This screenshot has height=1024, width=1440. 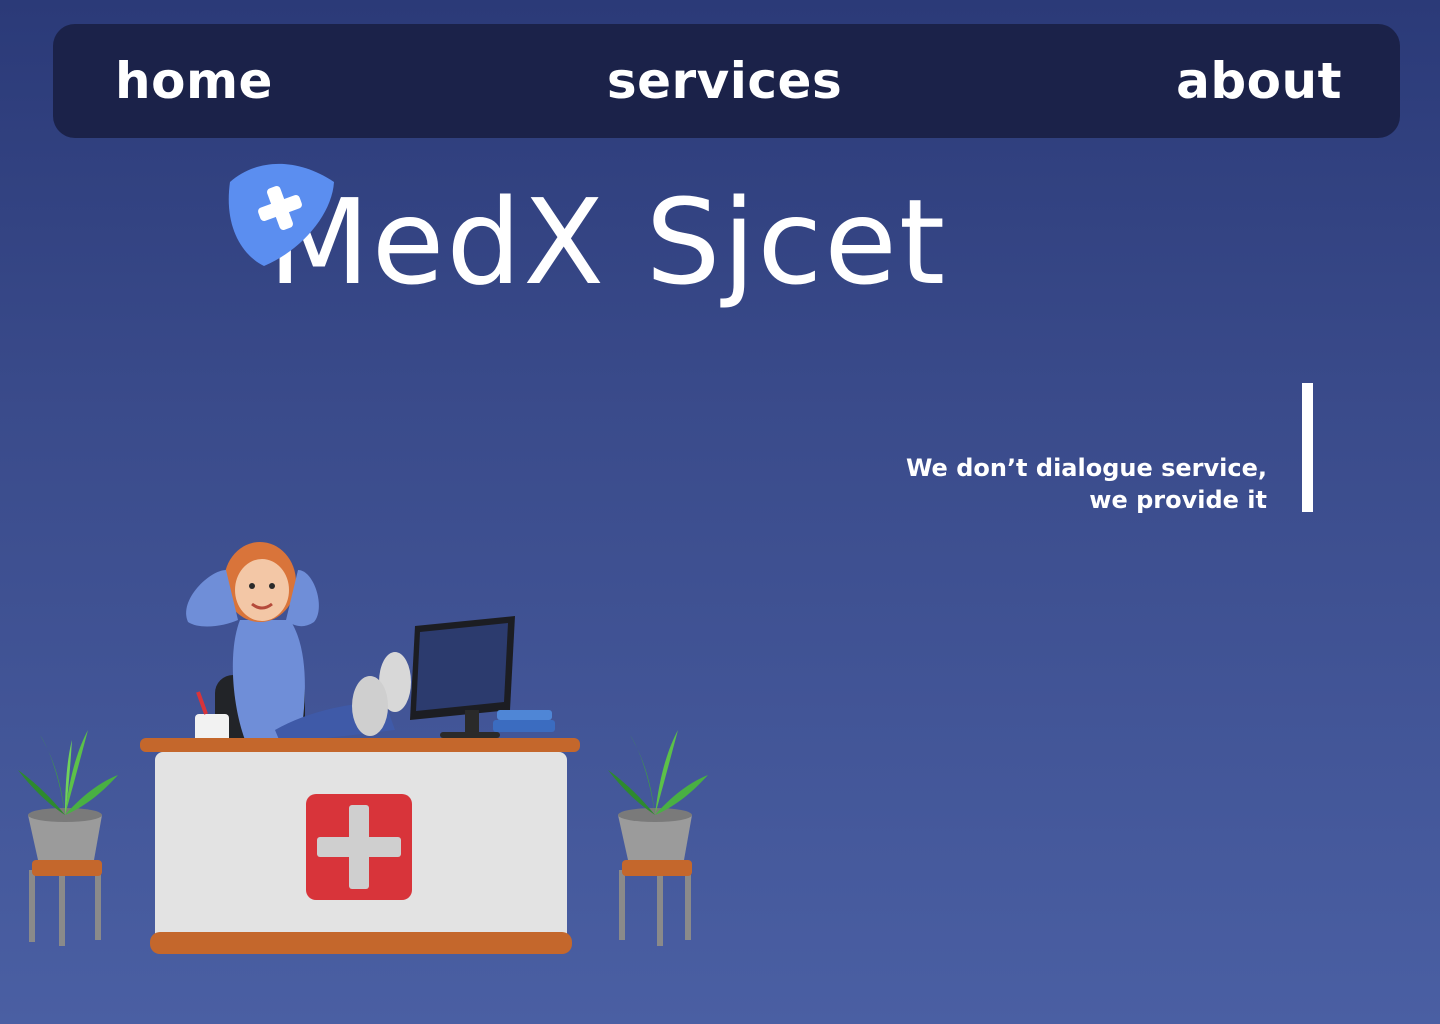 I want to click on tagline: We don’t dialogue service, we provide it, so click(x=1086, y=484).